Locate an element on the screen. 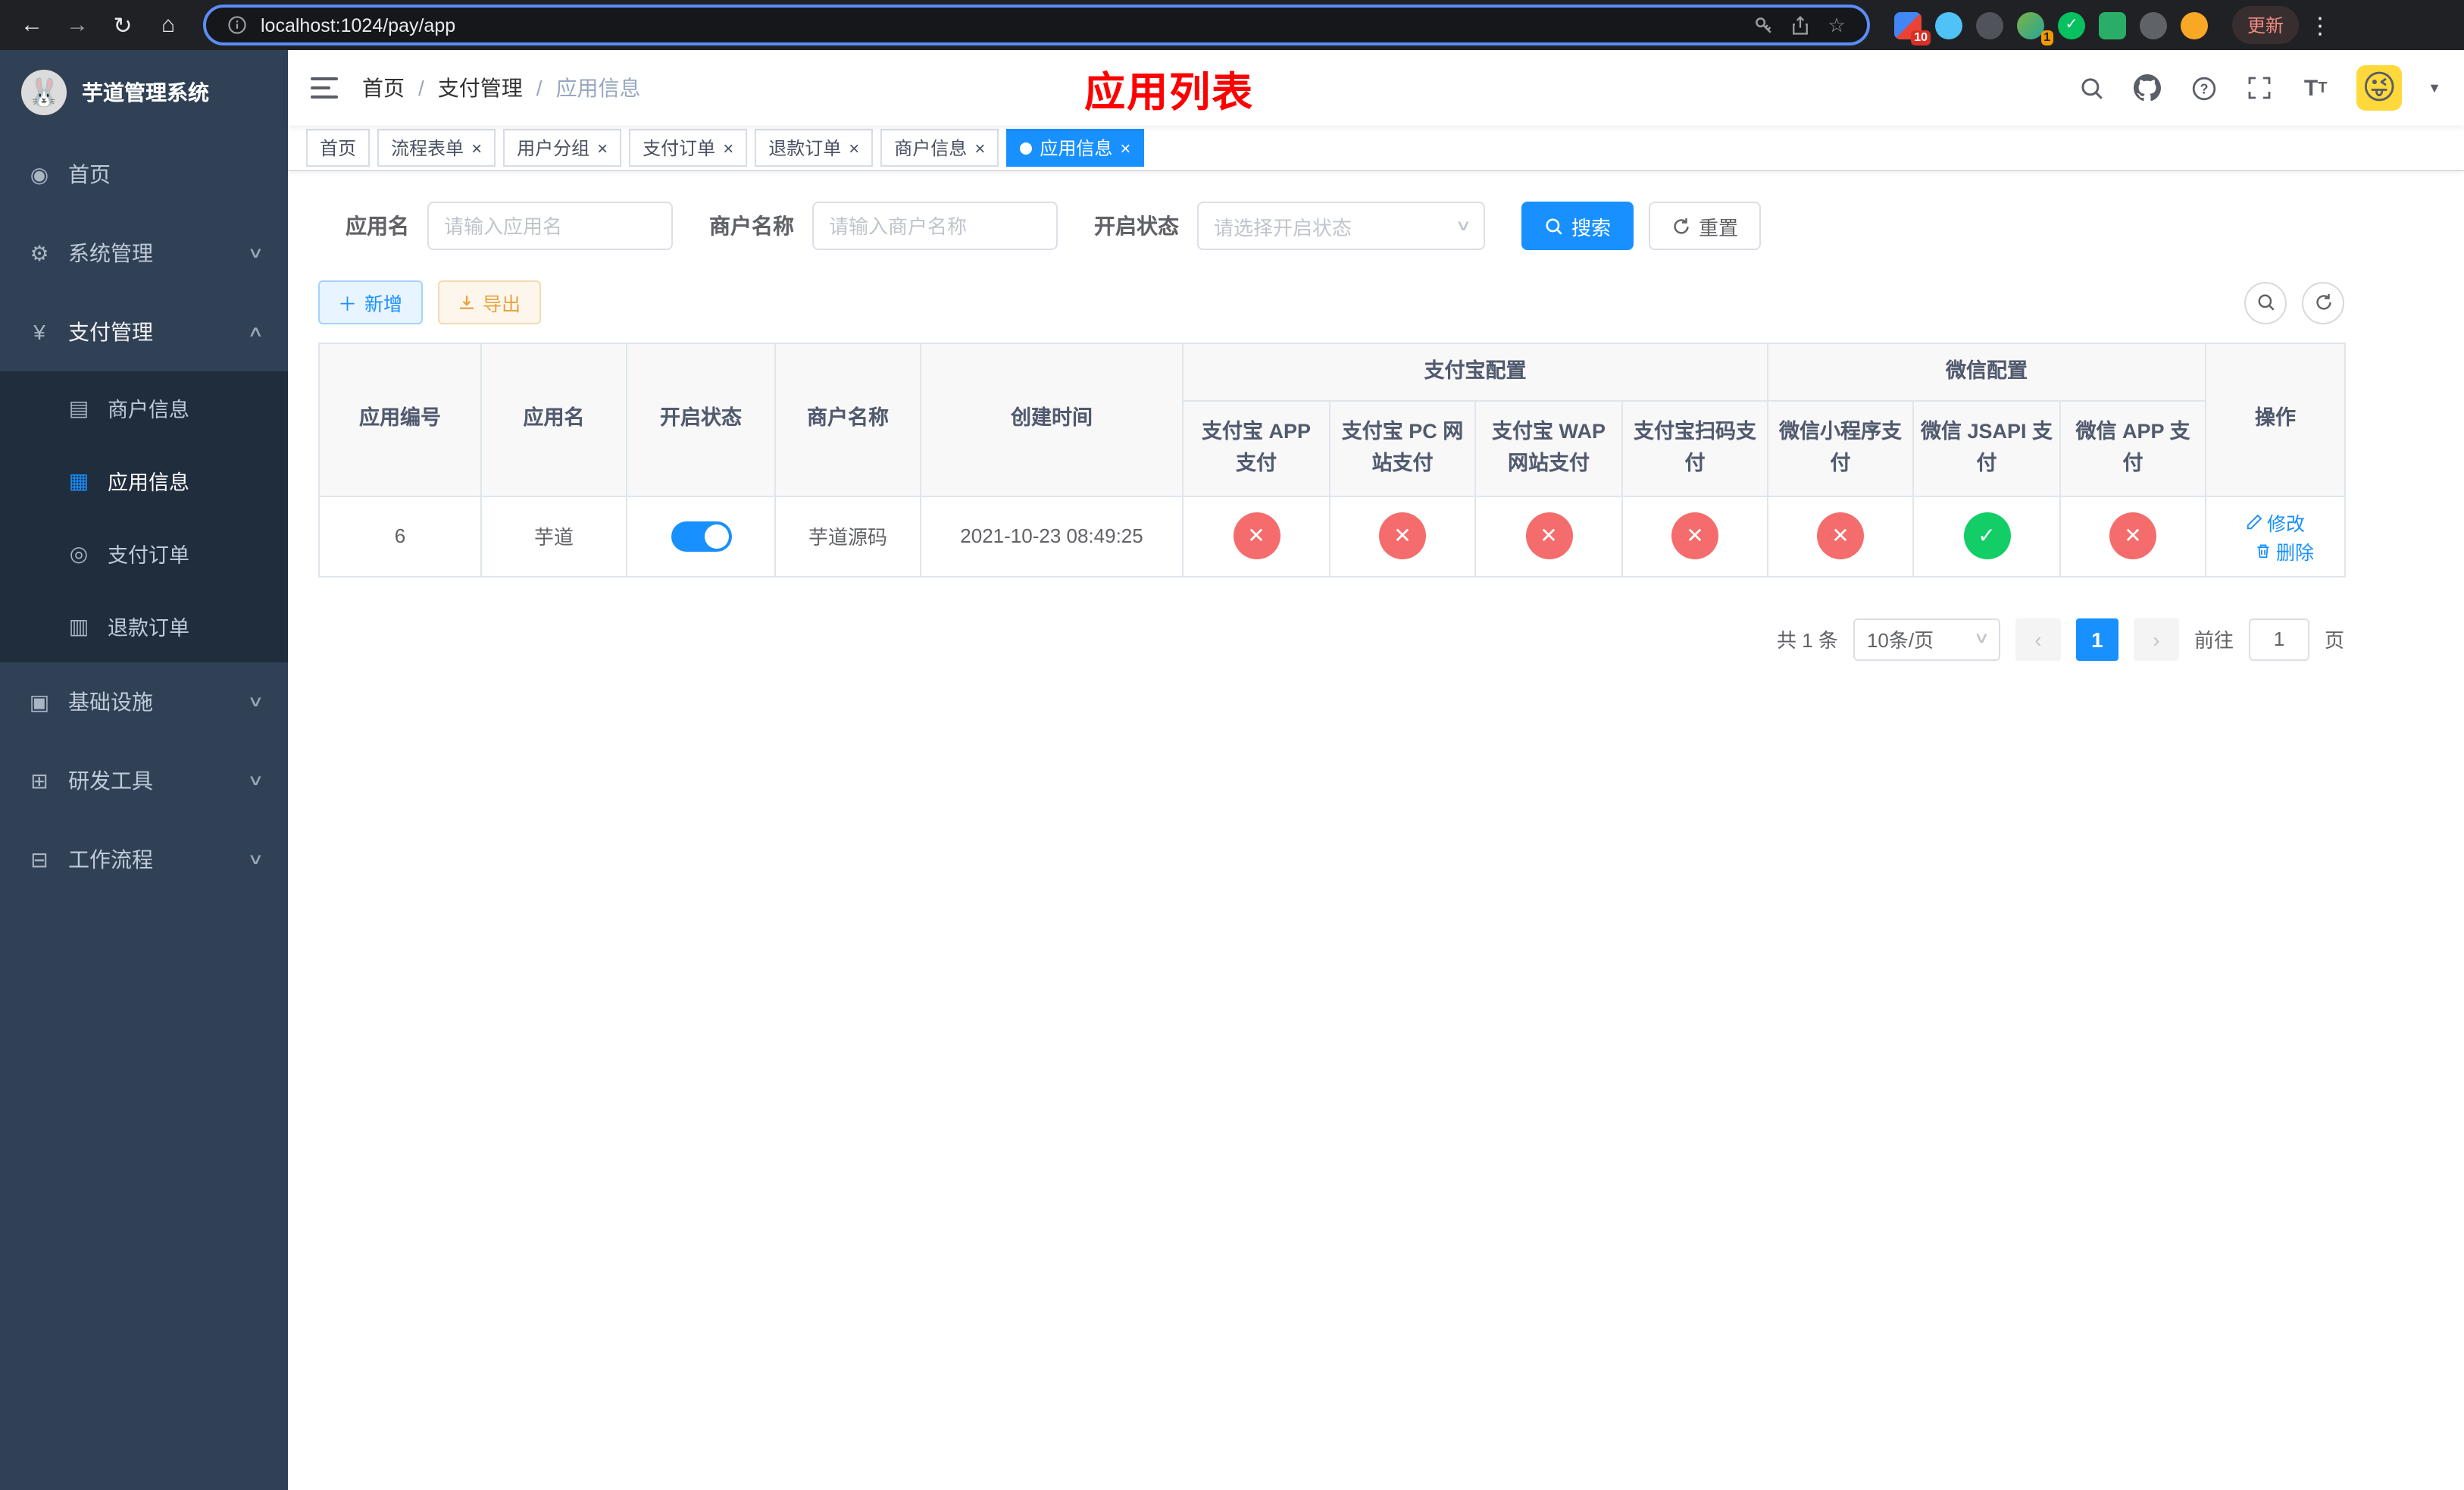 This screenshot has height=1490, width=2464. extension-icon: 1 is located at coordinates (2035, 28).